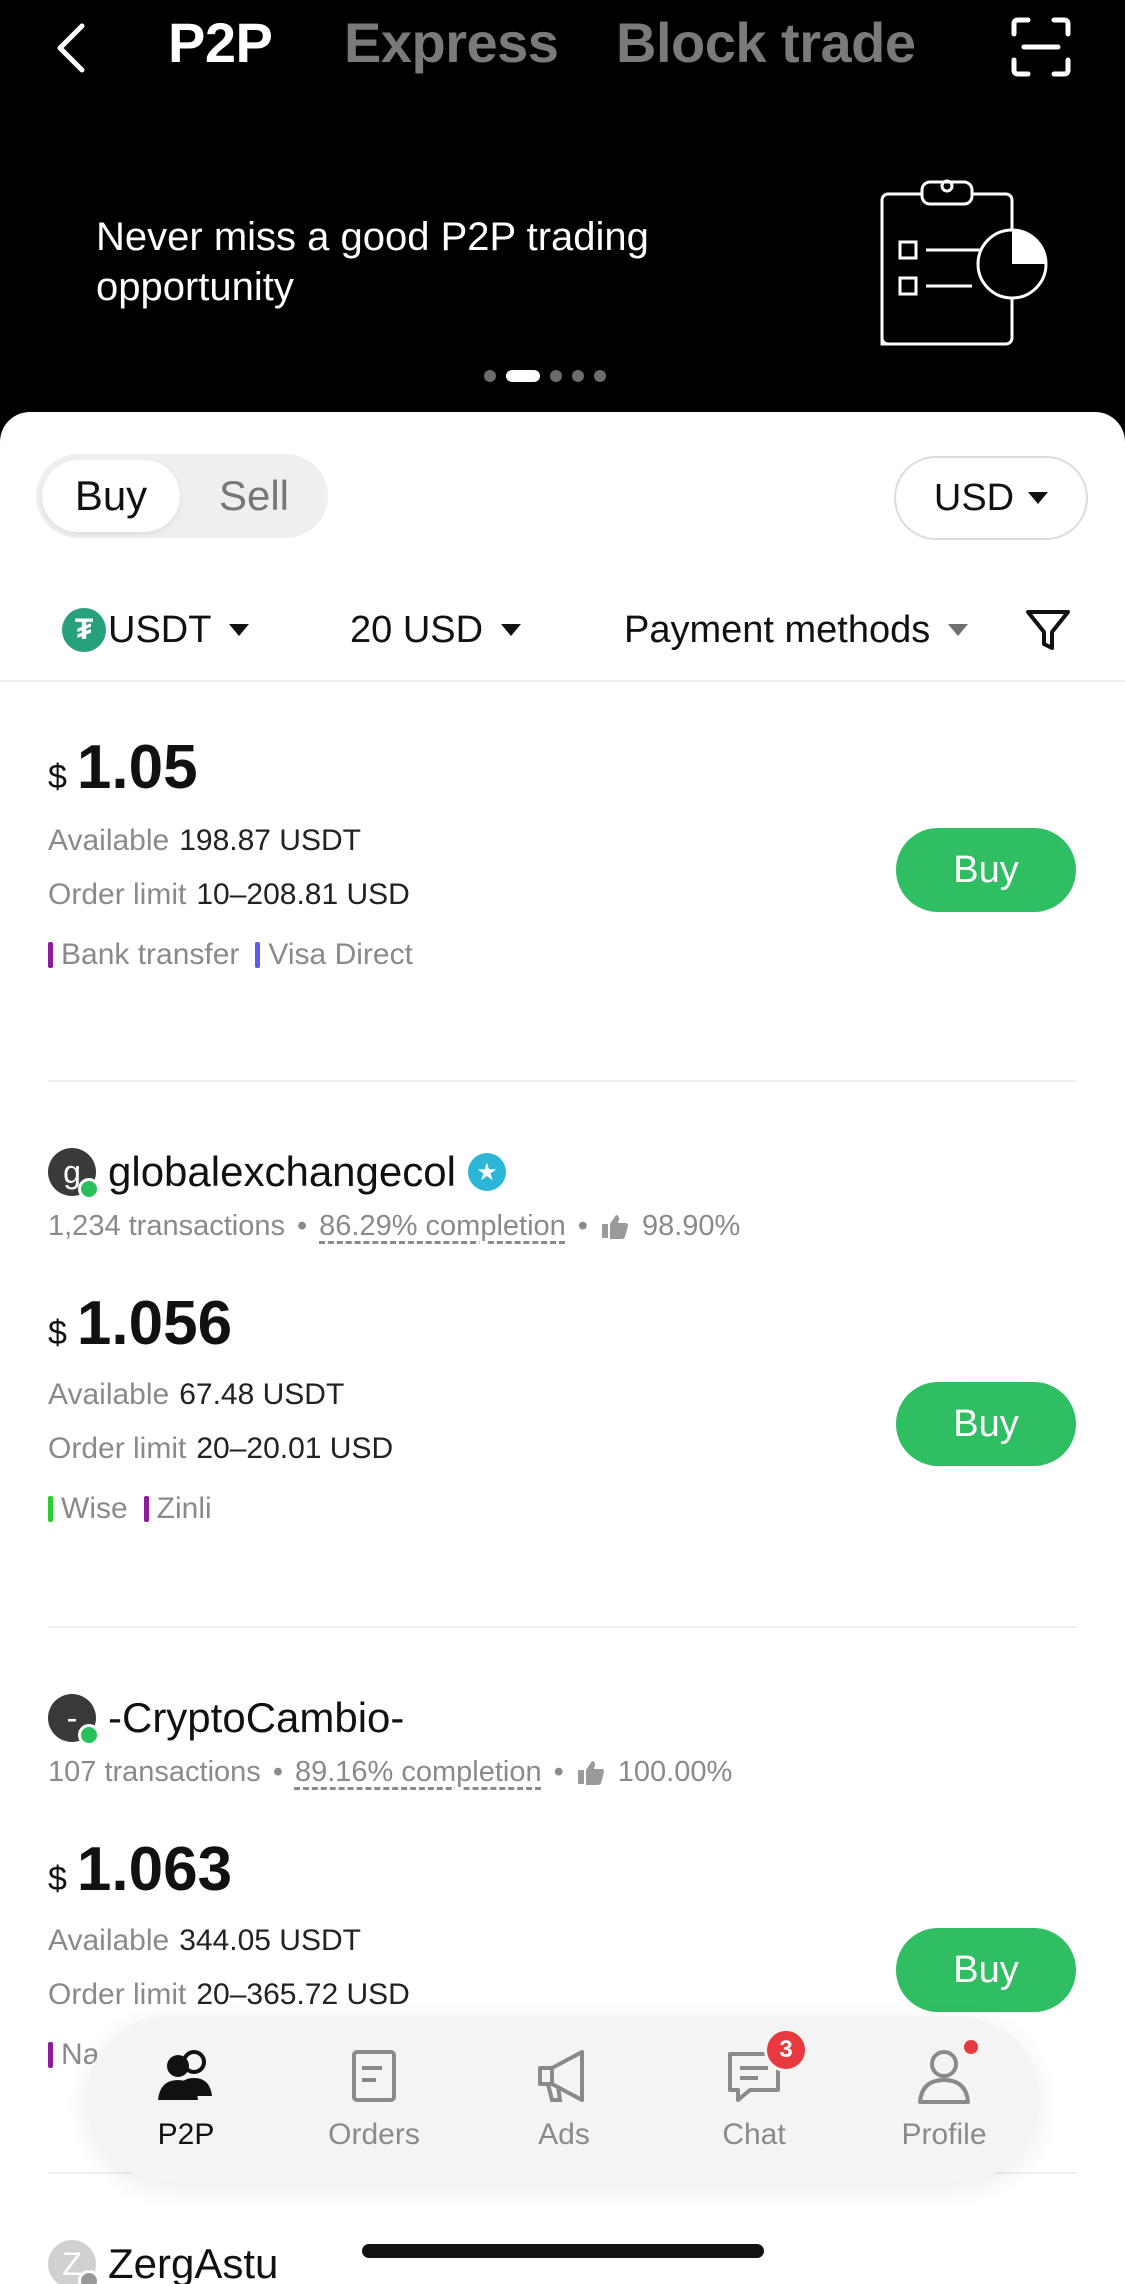  I want to click on amount-filter-label: 20 USD, so click(417, 629).